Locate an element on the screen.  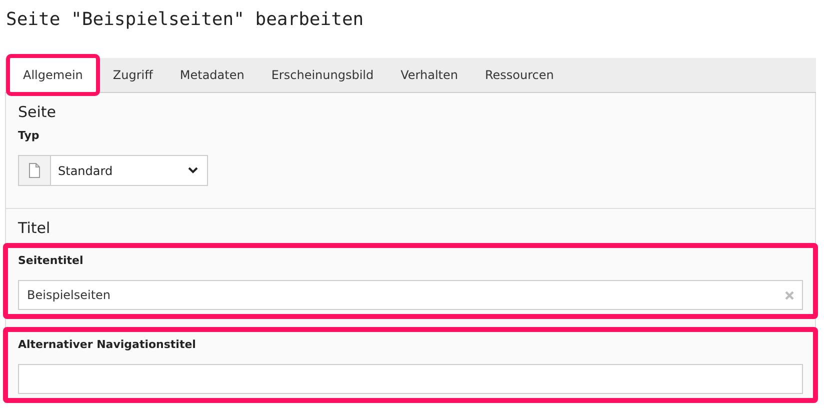
tab: Metadaten is located at coordinates (212, 75).